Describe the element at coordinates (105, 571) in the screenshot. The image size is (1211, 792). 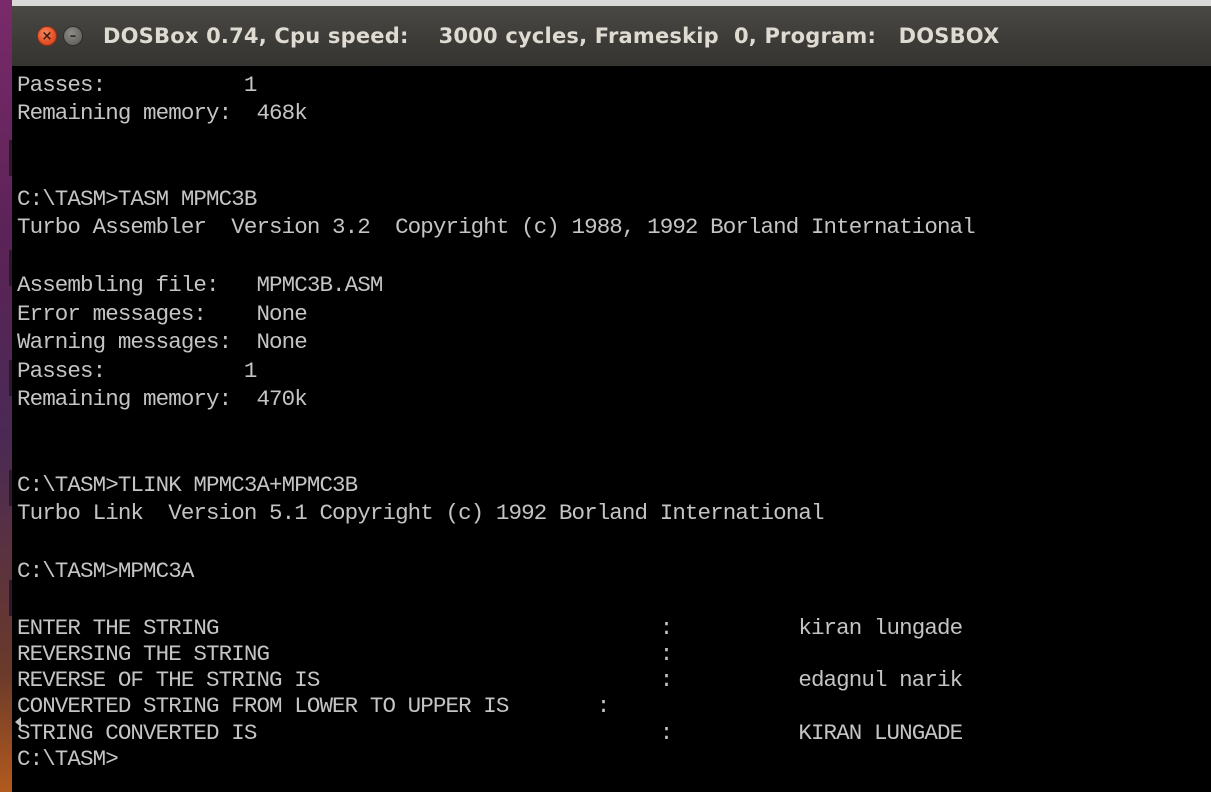
I see `terminal-line: C:\TASM>MPMC3A` at that location.